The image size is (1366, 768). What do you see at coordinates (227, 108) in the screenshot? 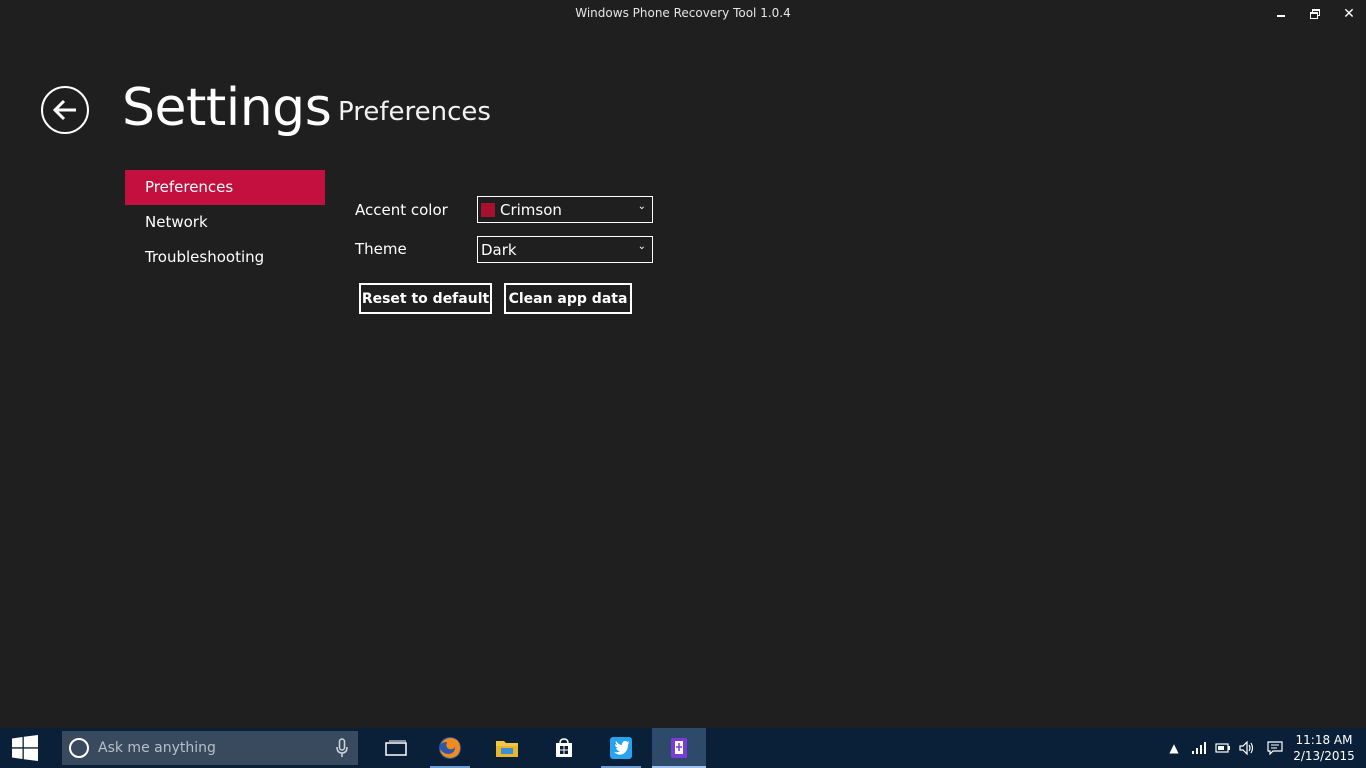
I see `page-title: Settings` at bounding box center [227, 108].